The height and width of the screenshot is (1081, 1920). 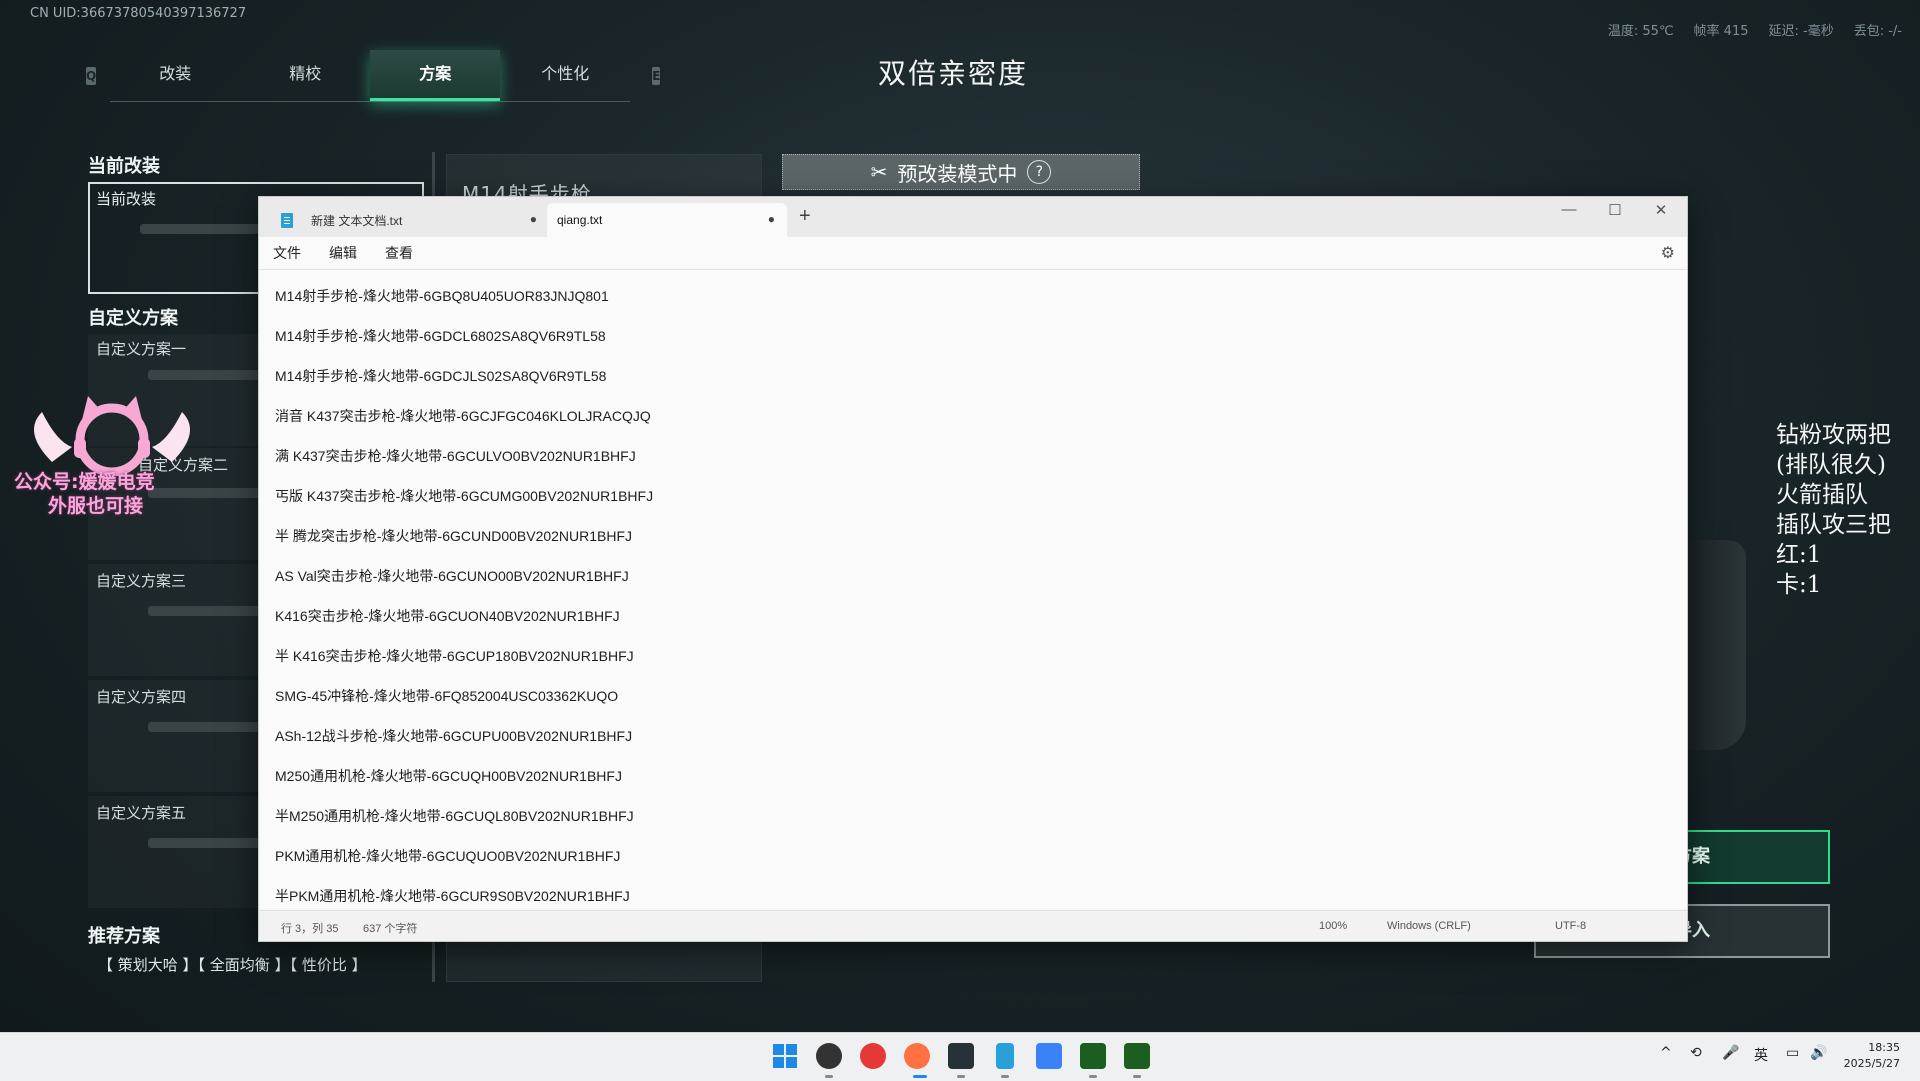 I want to click on editor-icon, so click(x=961, y=1056).